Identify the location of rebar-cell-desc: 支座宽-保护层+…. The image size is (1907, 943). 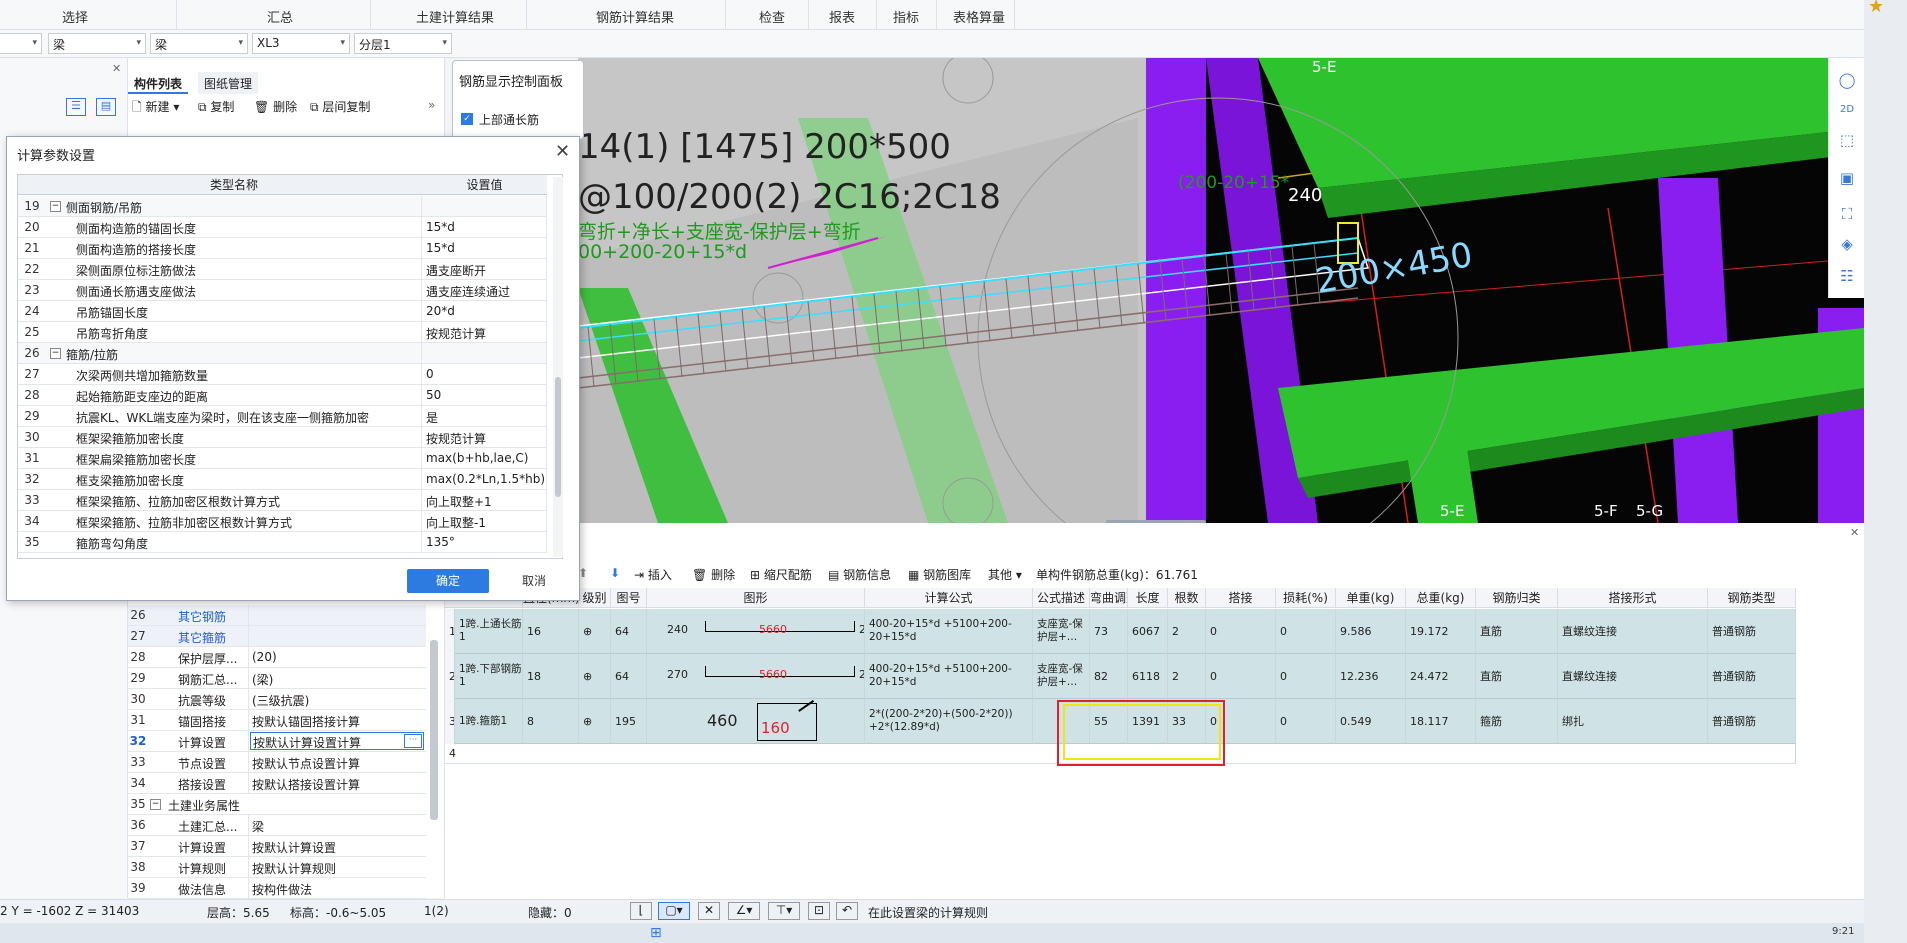
(1061, 676).